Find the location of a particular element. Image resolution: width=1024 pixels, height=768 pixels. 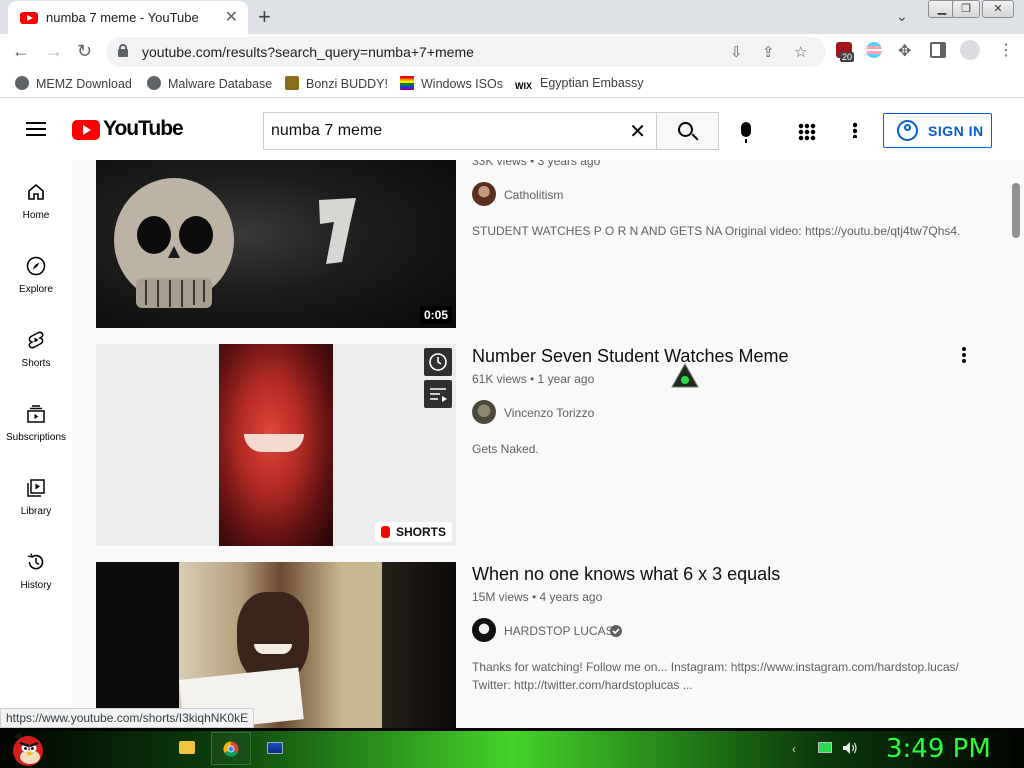

scrollbar-track is located at coordinates (1016, 444).